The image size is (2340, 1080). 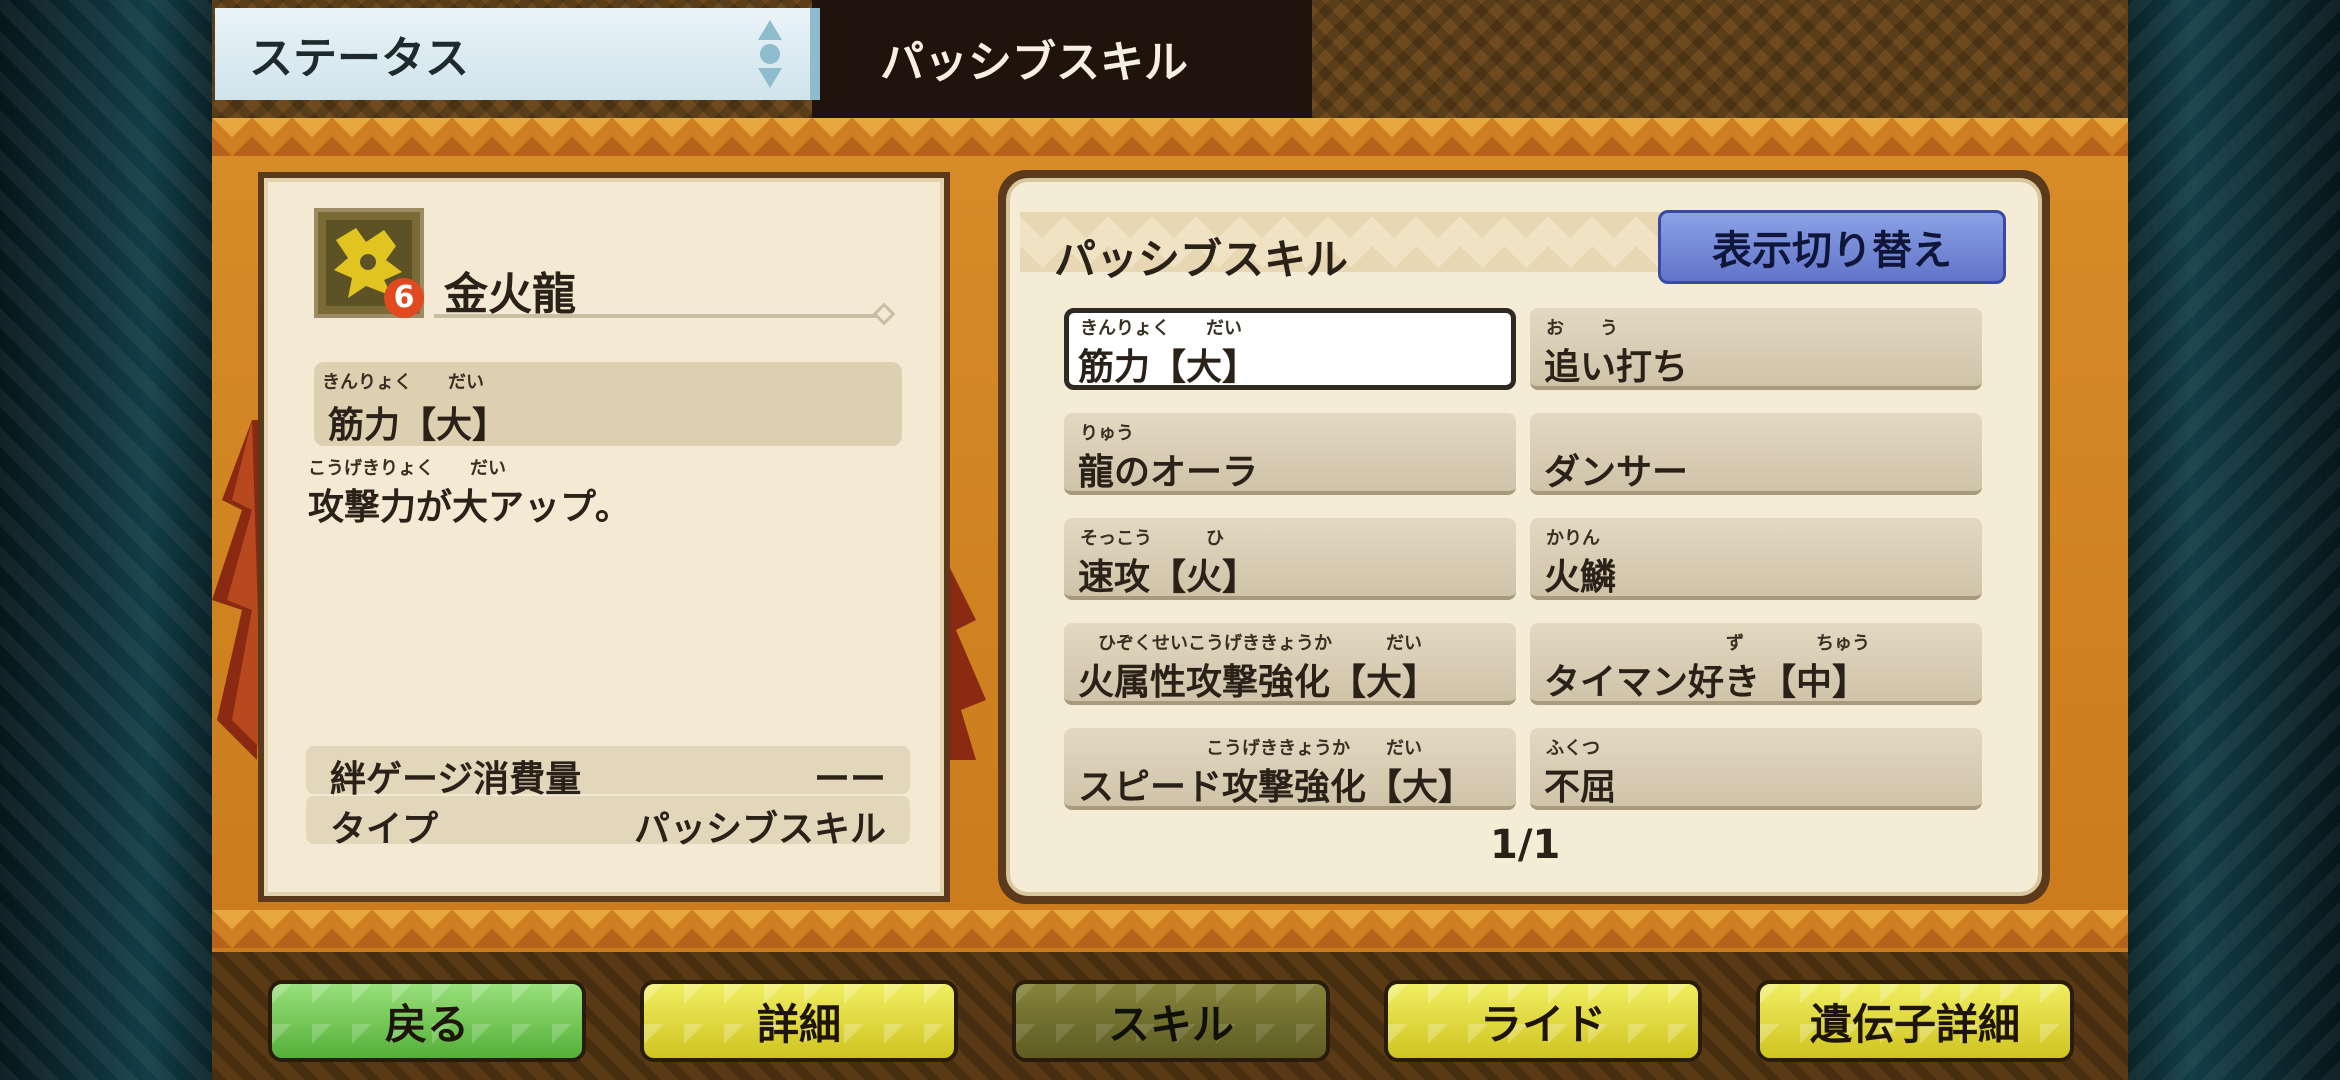 What do you see at coordinates (384, 829) in the screenshot?
I see `info-label: タイプ` at bounding box center [384, 829].